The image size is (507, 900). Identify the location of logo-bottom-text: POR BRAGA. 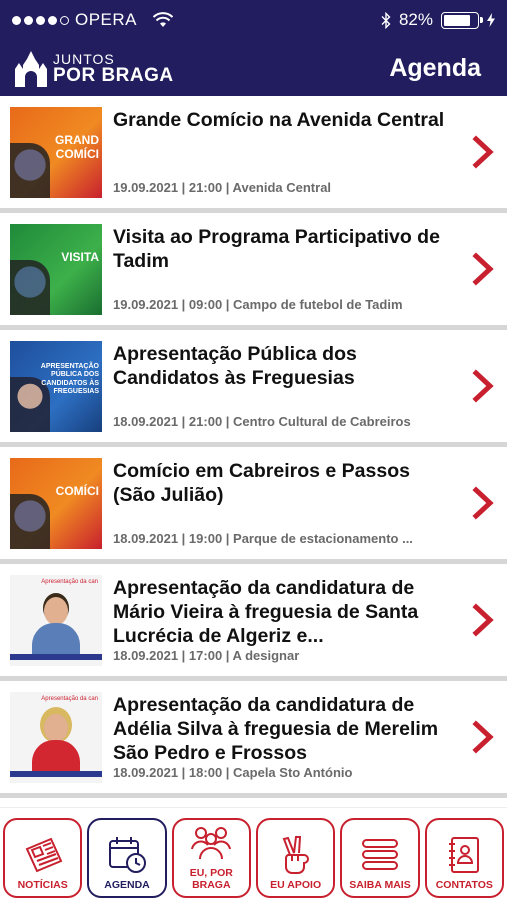
(113, 75).